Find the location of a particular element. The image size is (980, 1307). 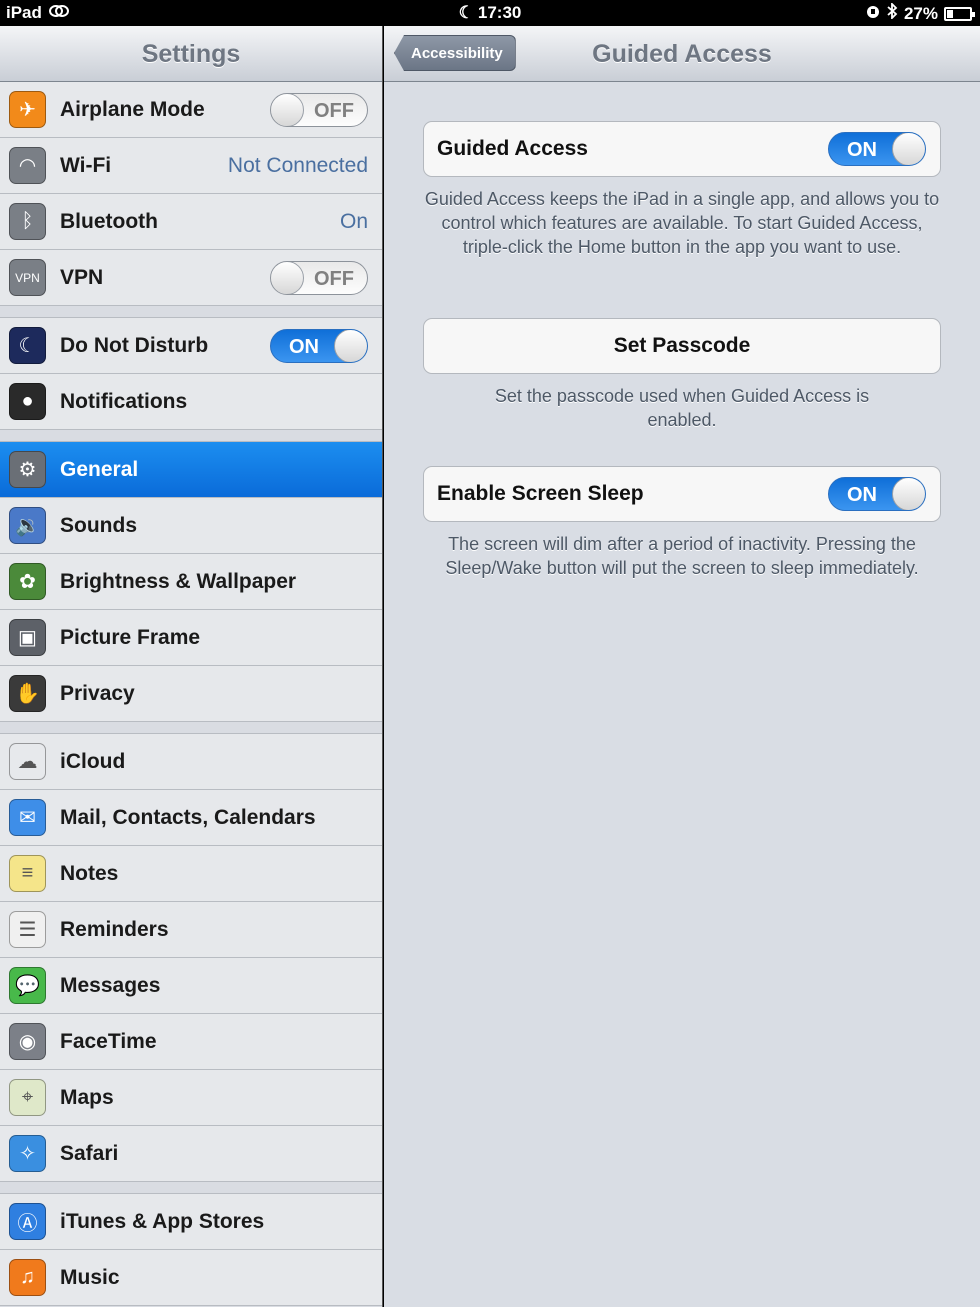

sidebar-item-notes: ≡ Notes is located at coordinates (191, 874).